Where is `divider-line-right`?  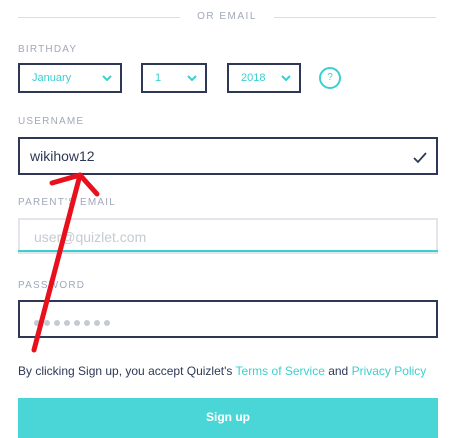
divider-line-right is located at coordinates (355, 17).